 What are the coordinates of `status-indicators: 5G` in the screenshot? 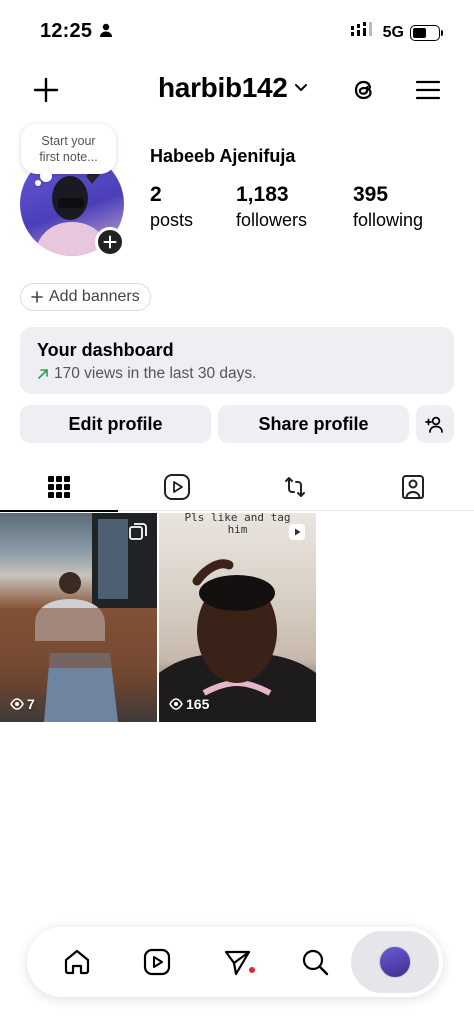 It's located at (396, 32).